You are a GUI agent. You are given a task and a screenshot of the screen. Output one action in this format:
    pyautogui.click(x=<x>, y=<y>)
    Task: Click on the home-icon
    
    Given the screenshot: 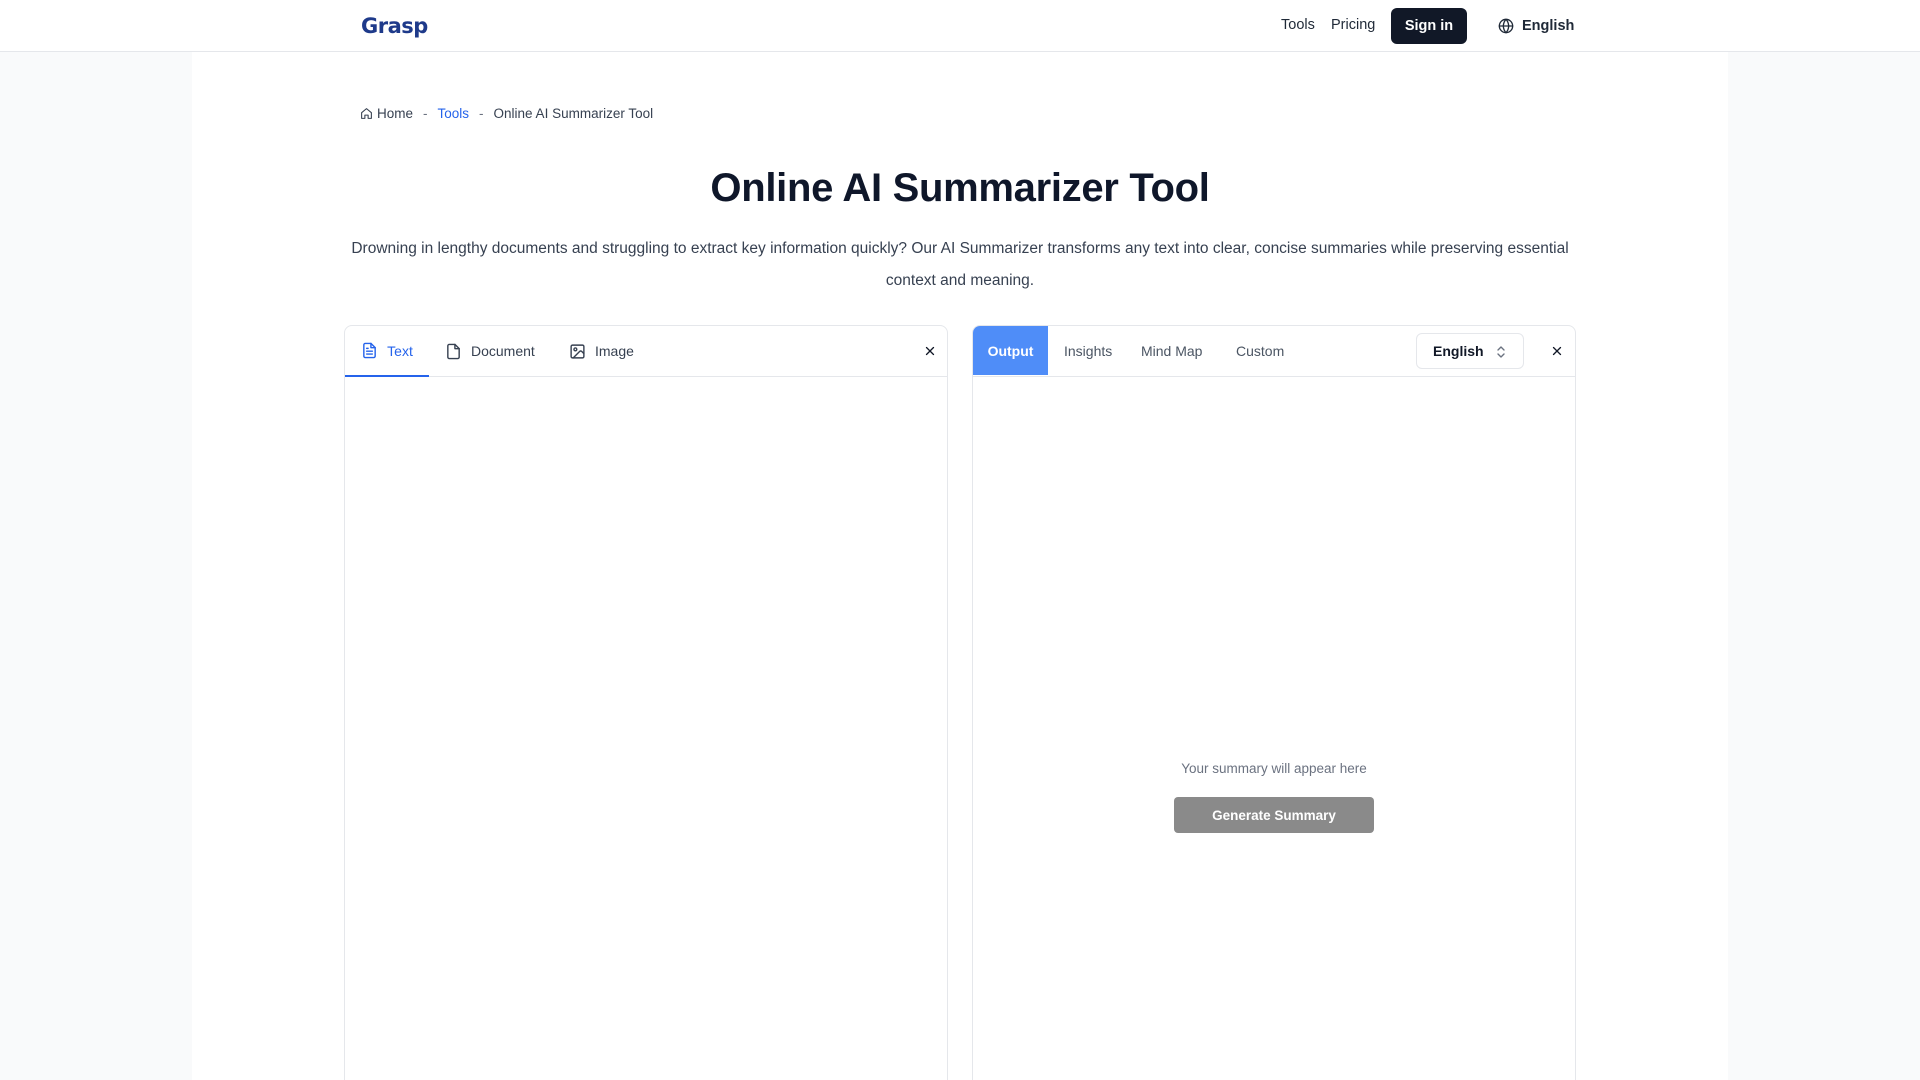 What is the action you would take?
    pyautogui.click(x=366, y=113)
    